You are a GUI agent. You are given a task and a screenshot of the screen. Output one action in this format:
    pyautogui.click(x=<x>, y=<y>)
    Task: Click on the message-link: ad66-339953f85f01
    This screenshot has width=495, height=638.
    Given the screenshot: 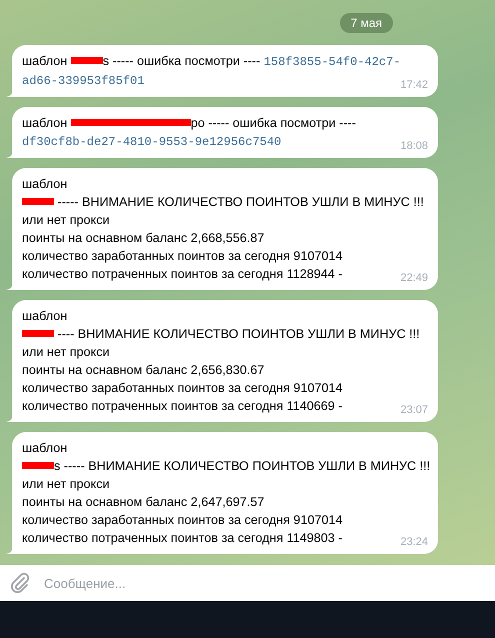 What is the action you would take?
    pyautogui.click(x=83, y=81)
    